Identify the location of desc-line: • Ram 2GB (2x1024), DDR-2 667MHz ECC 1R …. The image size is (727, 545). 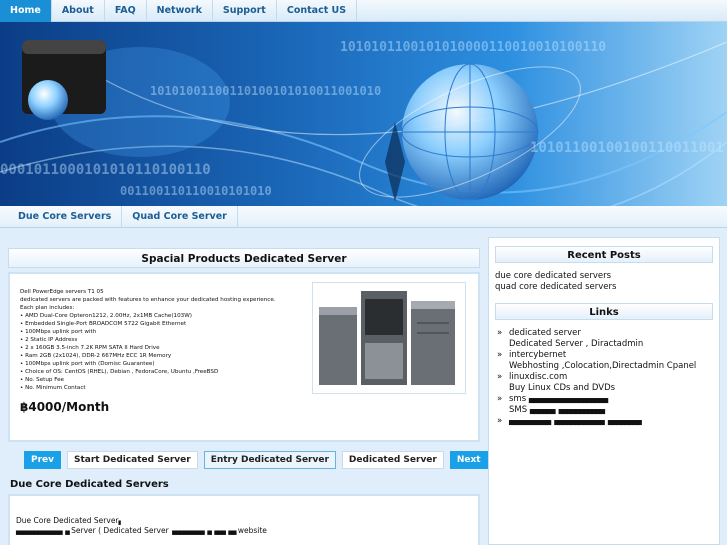
(96, 356).